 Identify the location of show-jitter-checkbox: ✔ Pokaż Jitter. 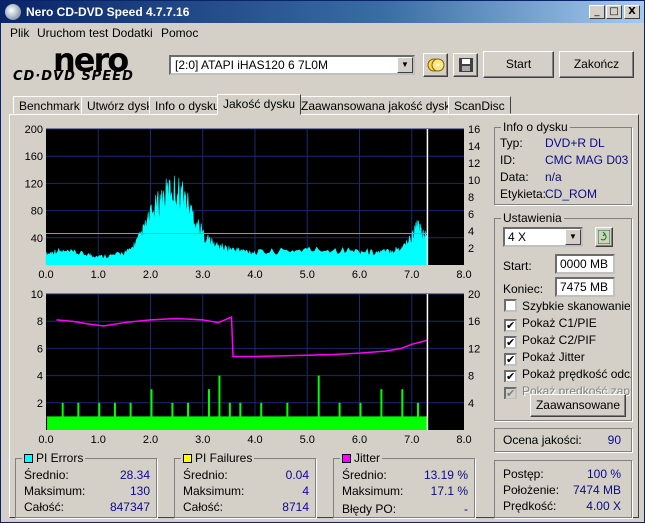
(544, 358).